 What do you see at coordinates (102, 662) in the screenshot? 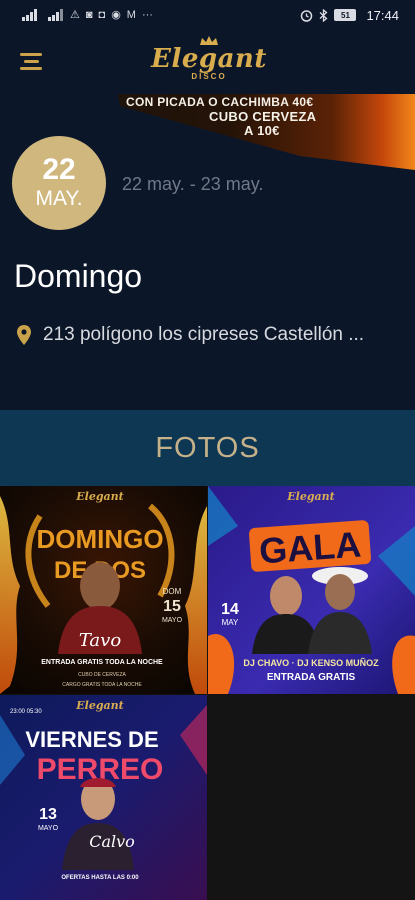
I see `svg-text: ENTRADA GRATIS TODA LA NOCHE` at bounding box center [102, 662].